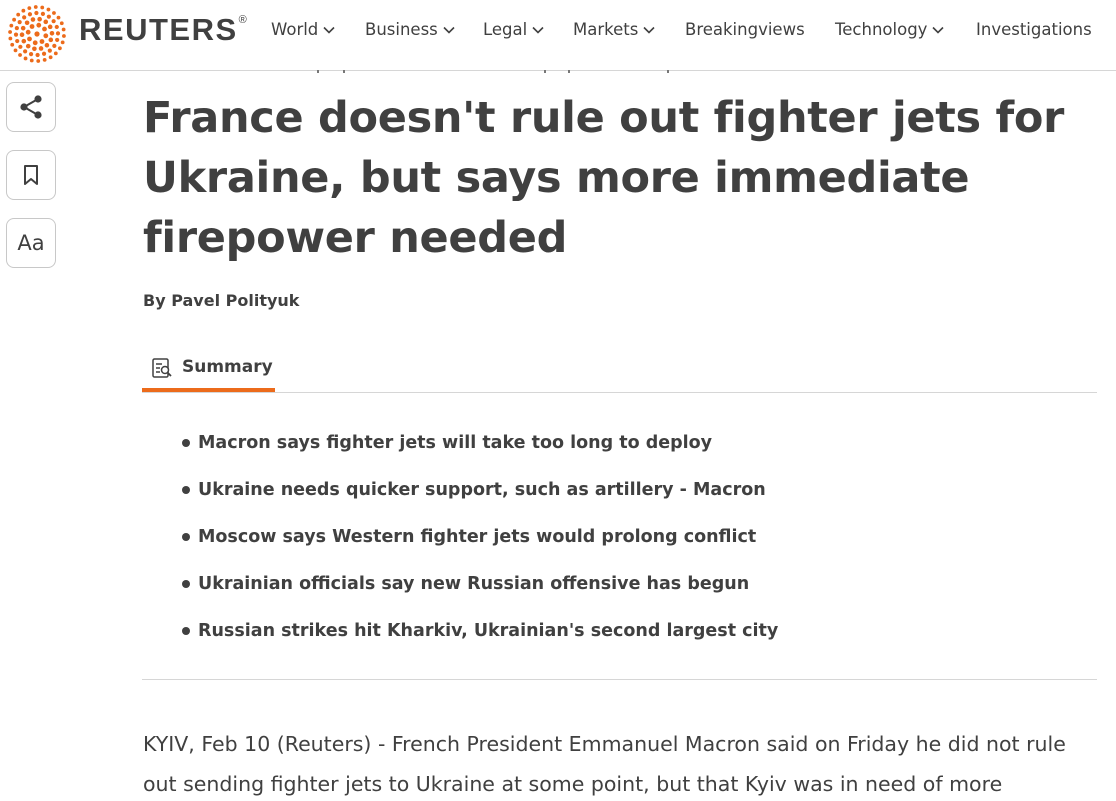 The image size is (1116, 801). I want to click on nav-label: Investigations, so click(1034, 29).